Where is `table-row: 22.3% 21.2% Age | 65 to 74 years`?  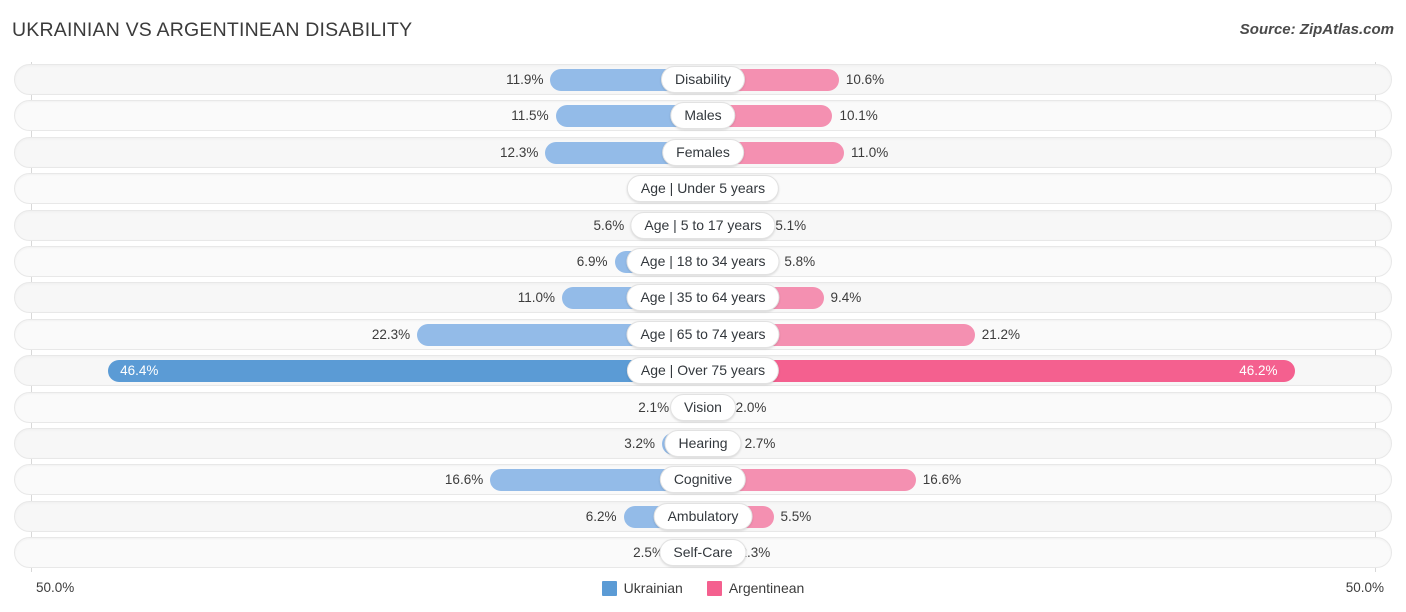
table-row: 22.3% 21.2% Age | 65 to 74 years is located at coordinates (703, 335).